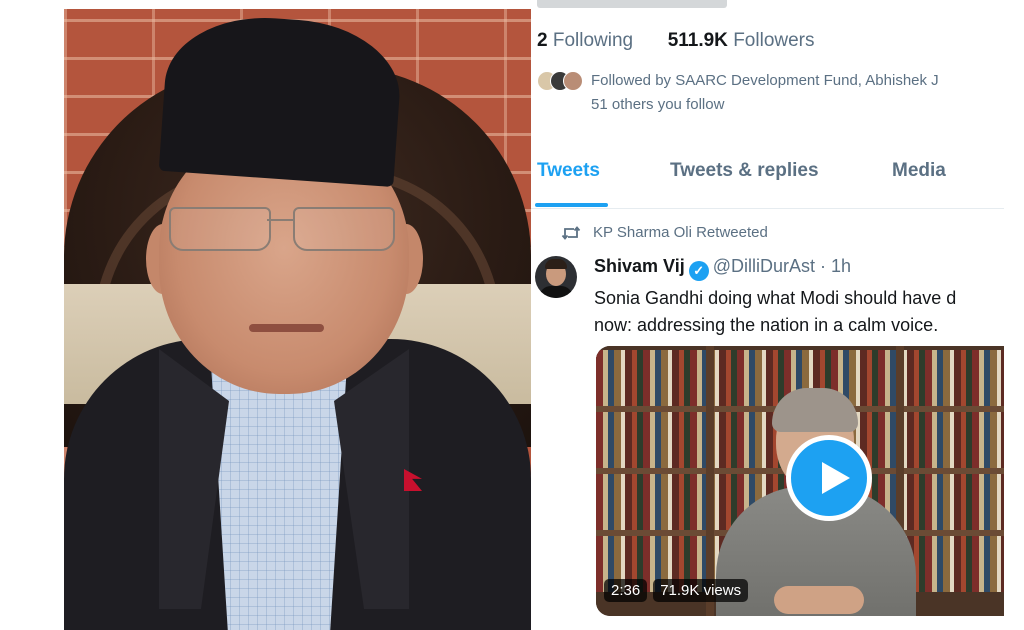  What do you see at coordinates (556, 277) in the screenshot?
I see `author-avatar` at bounding box center [556, 277].